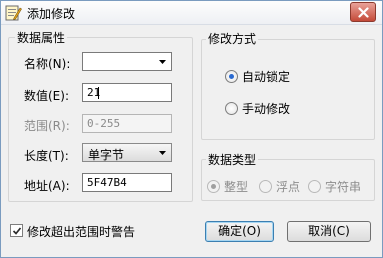  I want to click on range-input: 0-255, so click(127, 123).